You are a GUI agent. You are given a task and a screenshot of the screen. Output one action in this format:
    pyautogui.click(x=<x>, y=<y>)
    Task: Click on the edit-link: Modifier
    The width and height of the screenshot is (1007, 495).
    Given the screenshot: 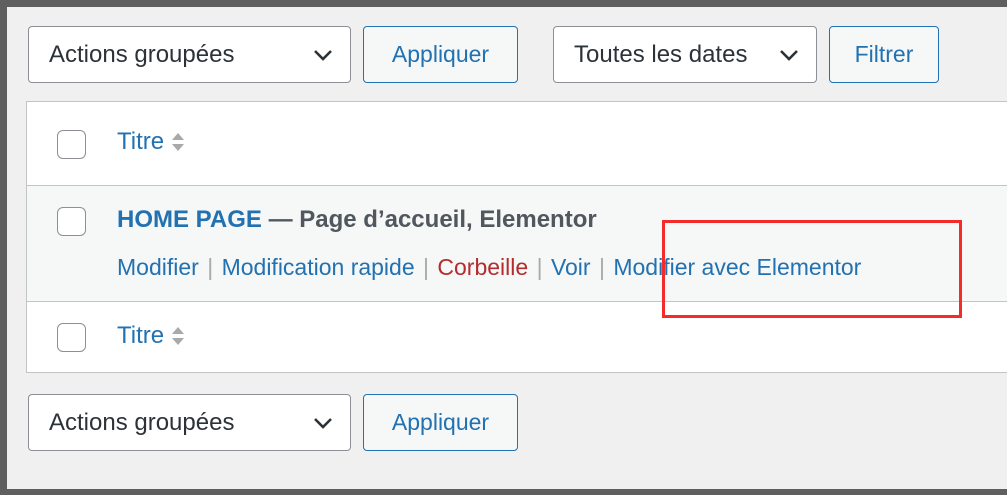 What is the action you would take?
    pyautogui.click(x=158, y=267)
    